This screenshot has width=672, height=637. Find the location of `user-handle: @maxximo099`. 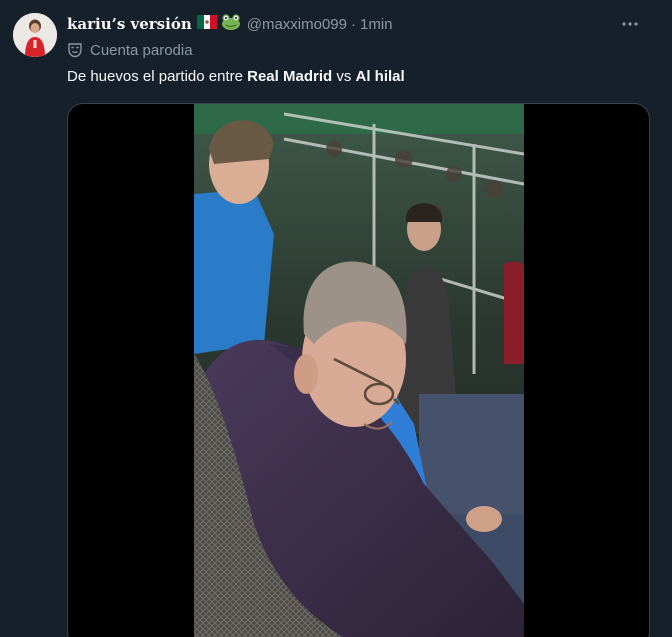

user-handle: @maxximo099 is located at coordinates (297, 24).